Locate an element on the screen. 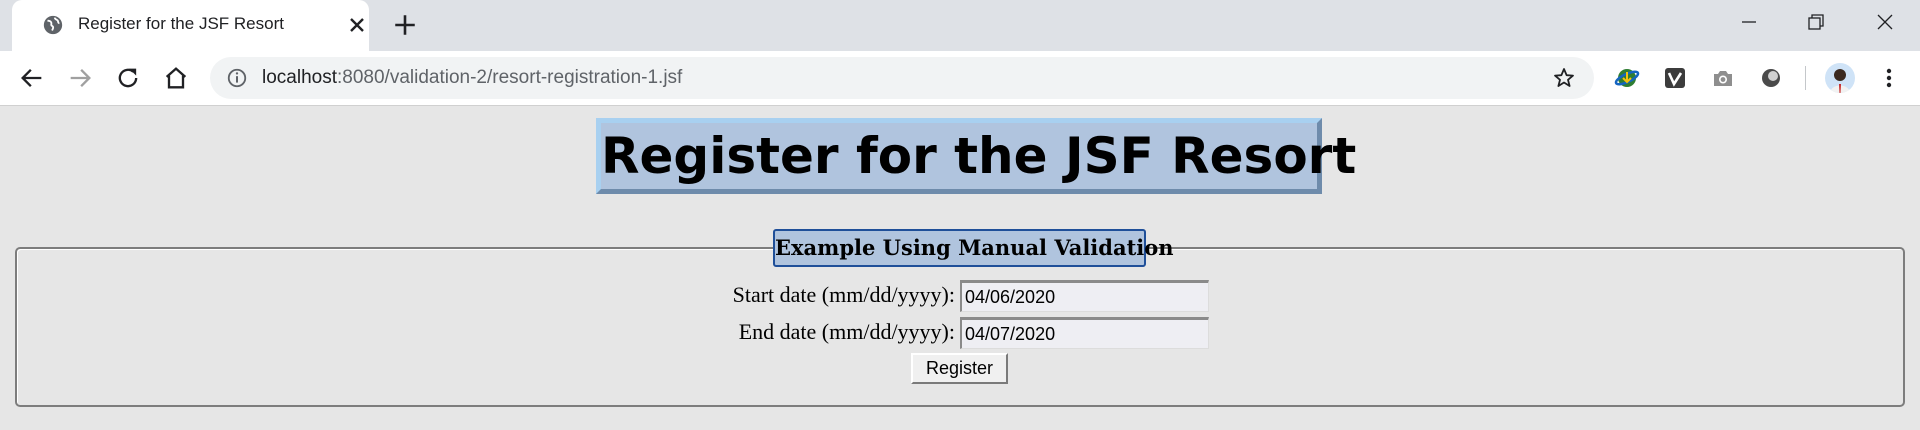 This screenshot has height=430, width=1920. start-date-input is located at coordinates (1084, 296).